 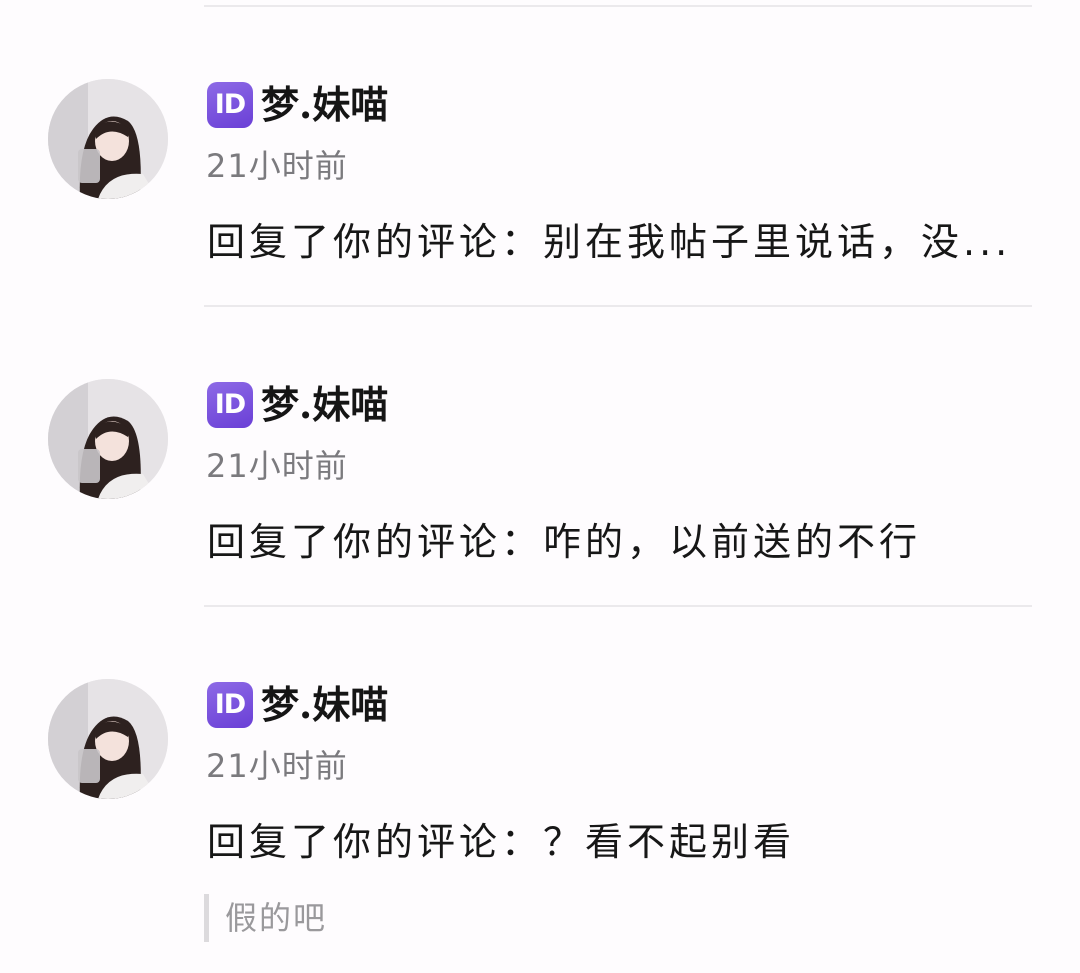 What do you see at coordinates (501, 842) in the screenshot?
I see `comment-text: 回复了你的评论：？看不起别看` at bounding box center [501, 842].